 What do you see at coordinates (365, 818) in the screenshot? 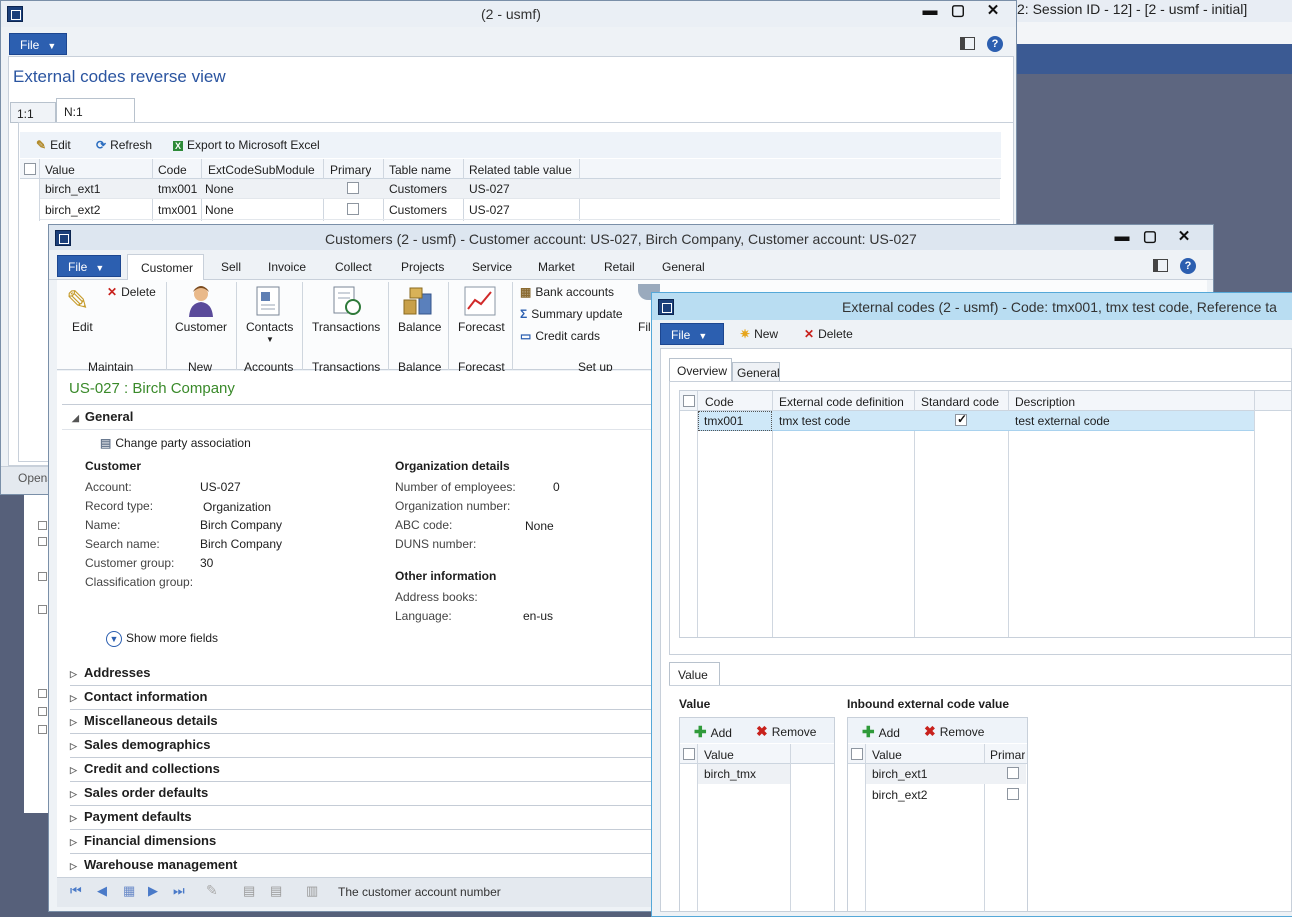
I see `fasttab-payment-defaults: ▷ Payment defaults` at bounding box center [365, 818].